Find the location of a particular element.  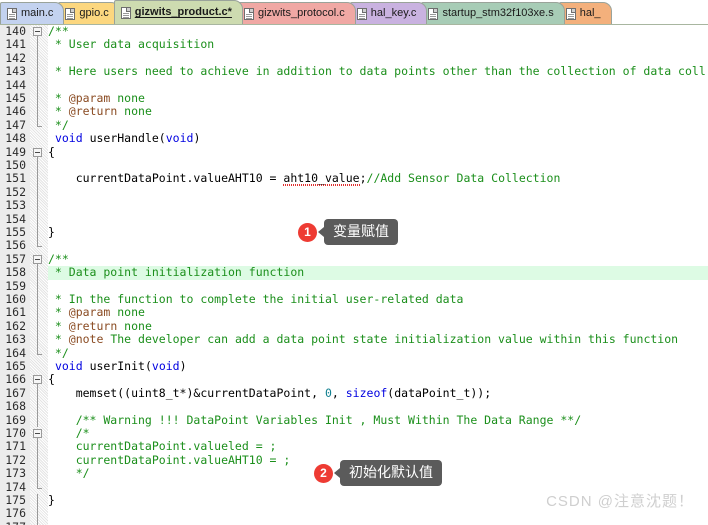

editor-tab-label: gizwits_protocol.c is located at coordinates (301, 13).